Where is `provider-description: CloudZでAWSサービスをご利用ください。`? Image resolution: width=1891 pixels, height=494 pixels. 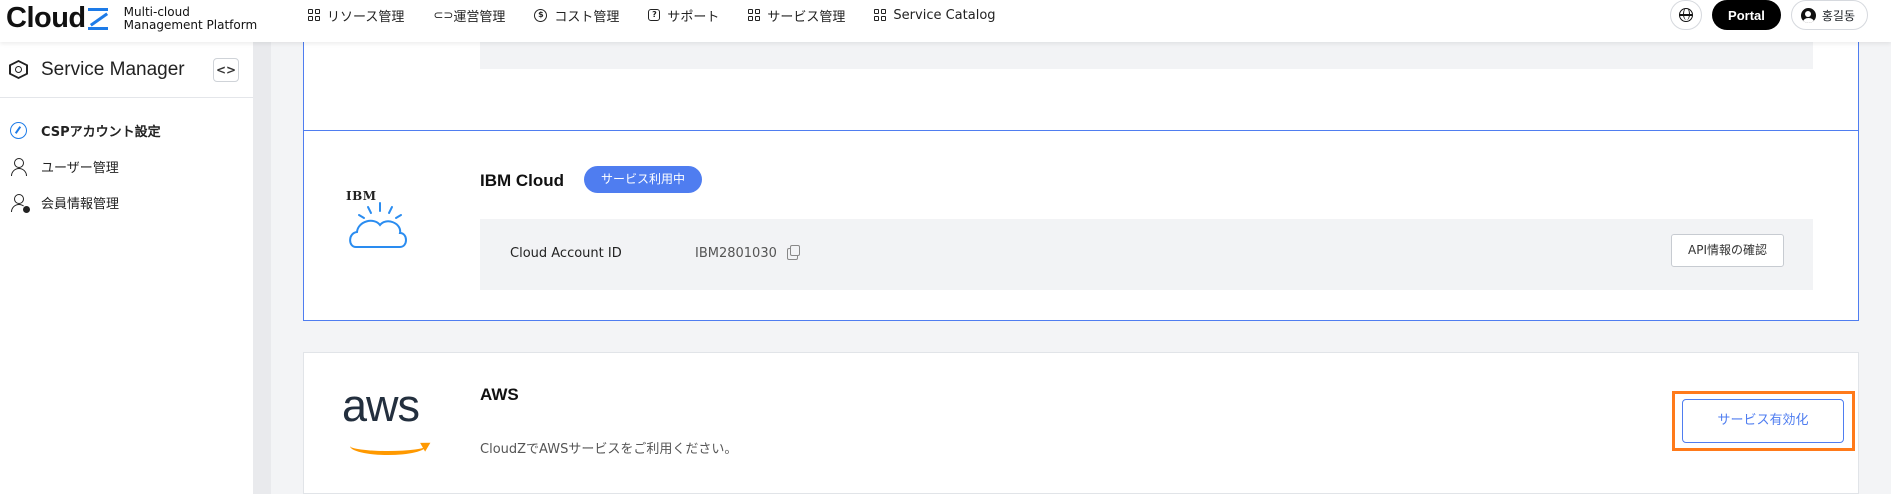
provider-description: CloudZでAWSサービスをご利用ください。 is located at coordinates (609, 449).